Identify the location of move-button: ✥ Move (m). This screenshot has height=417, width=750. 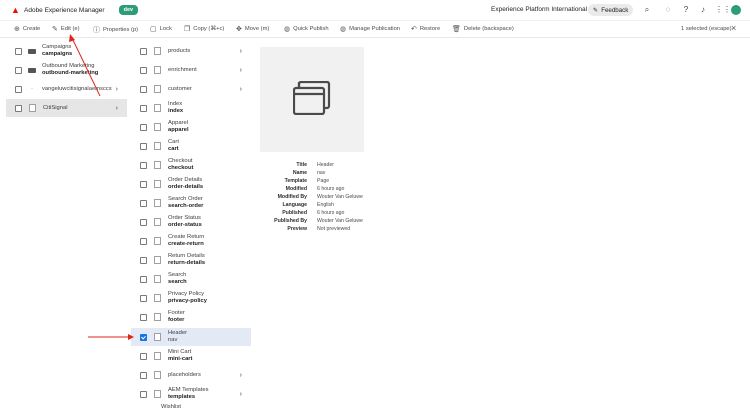
(252, 29).